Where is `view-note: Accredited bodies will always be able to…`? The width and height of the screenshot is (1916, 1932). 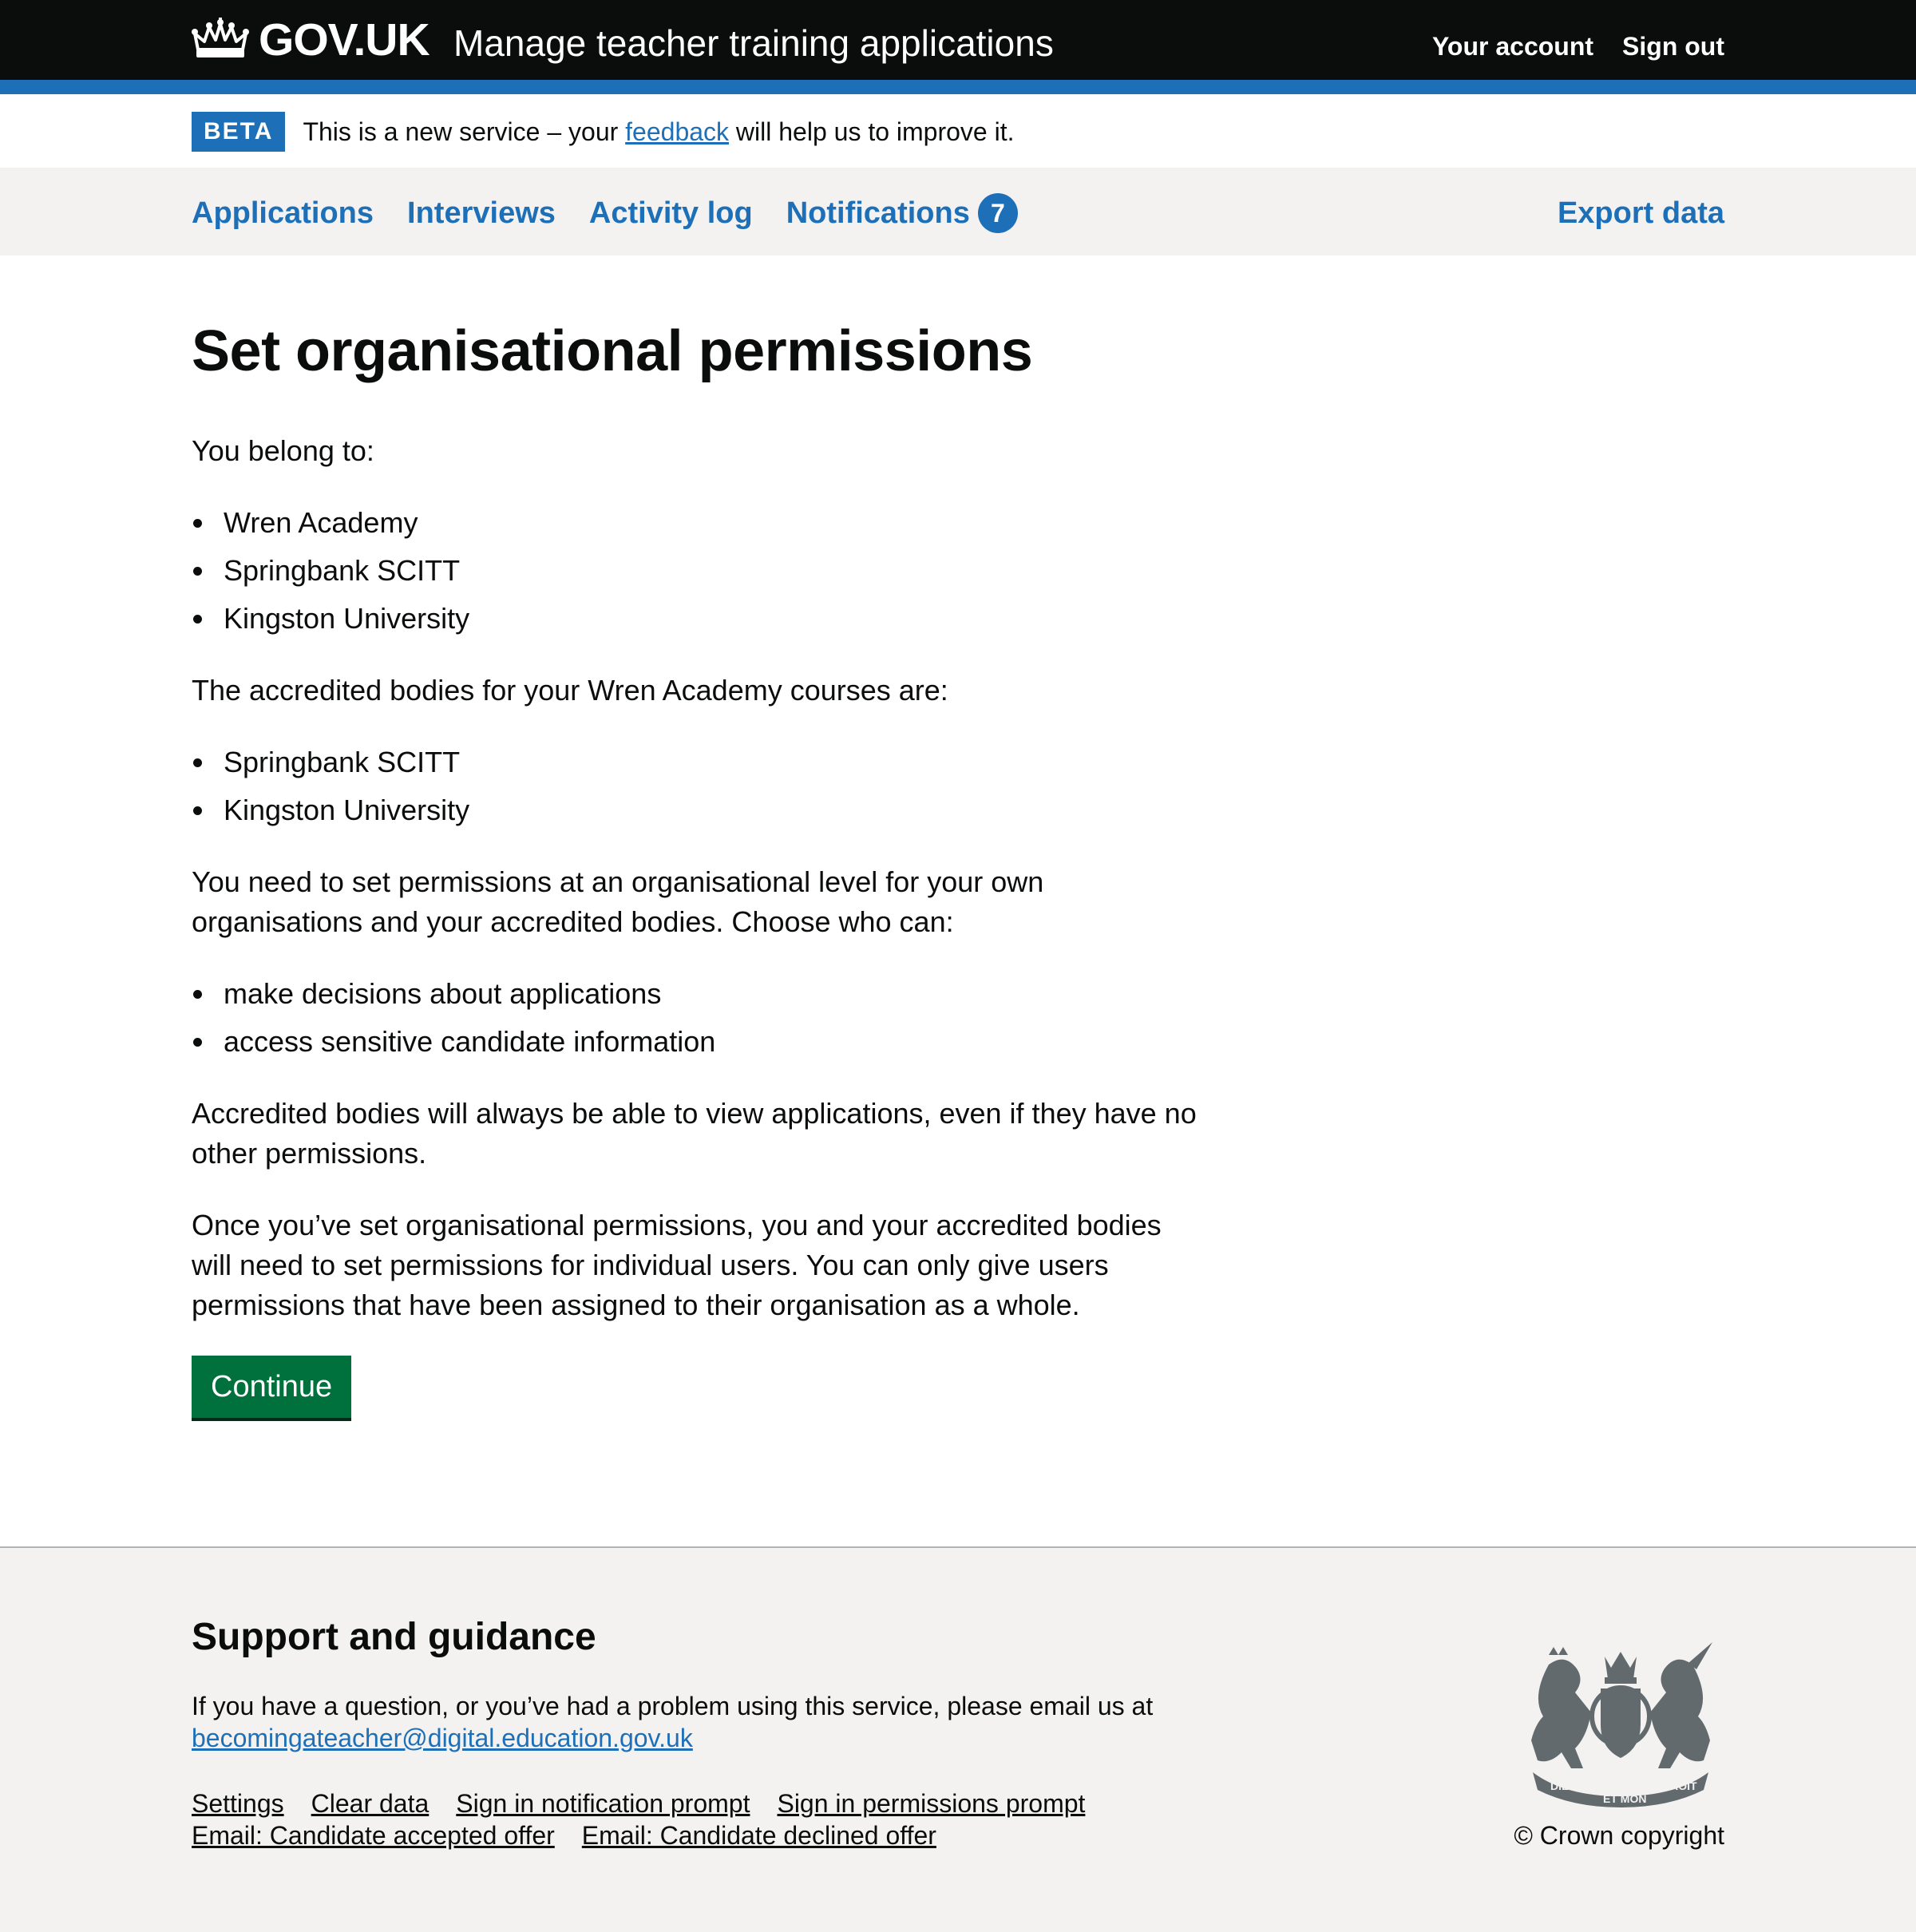 view-note: Accredited bodies will always be able to… is located at coordinates (694, 1133).